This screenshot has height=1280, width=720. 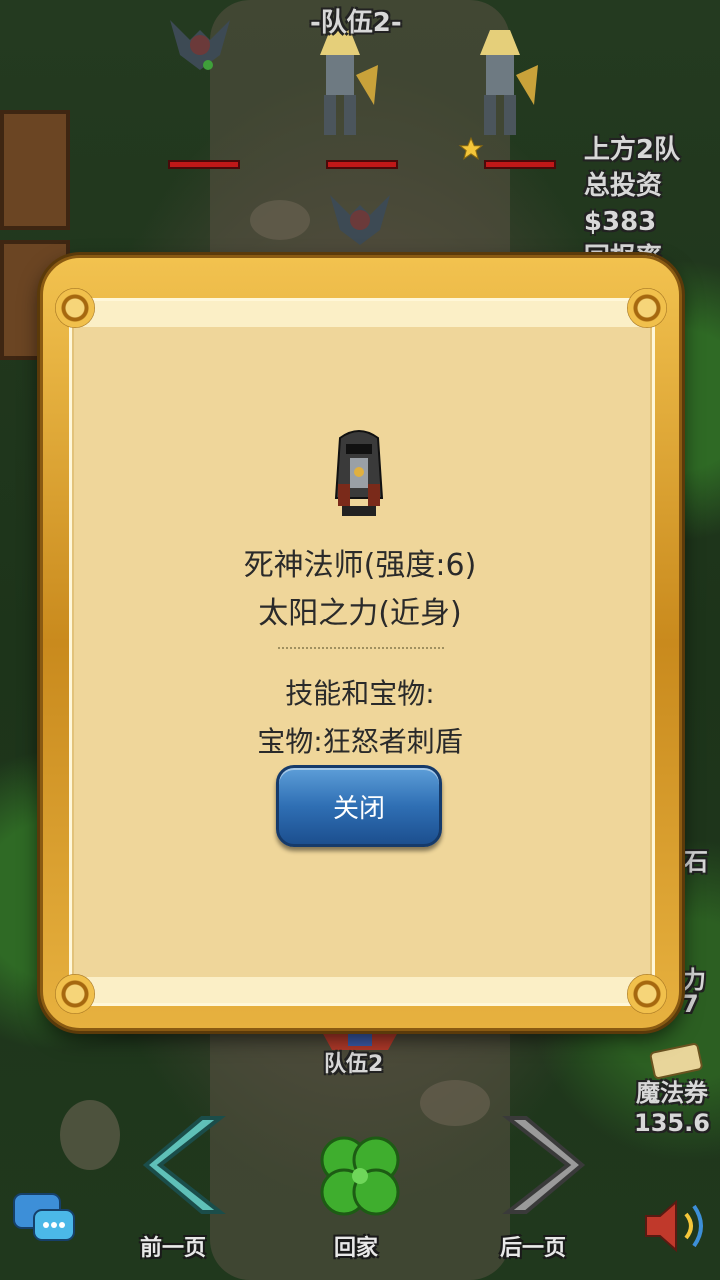 I want to click on total-investment-label: 总投资, so click(x=622, y=186).